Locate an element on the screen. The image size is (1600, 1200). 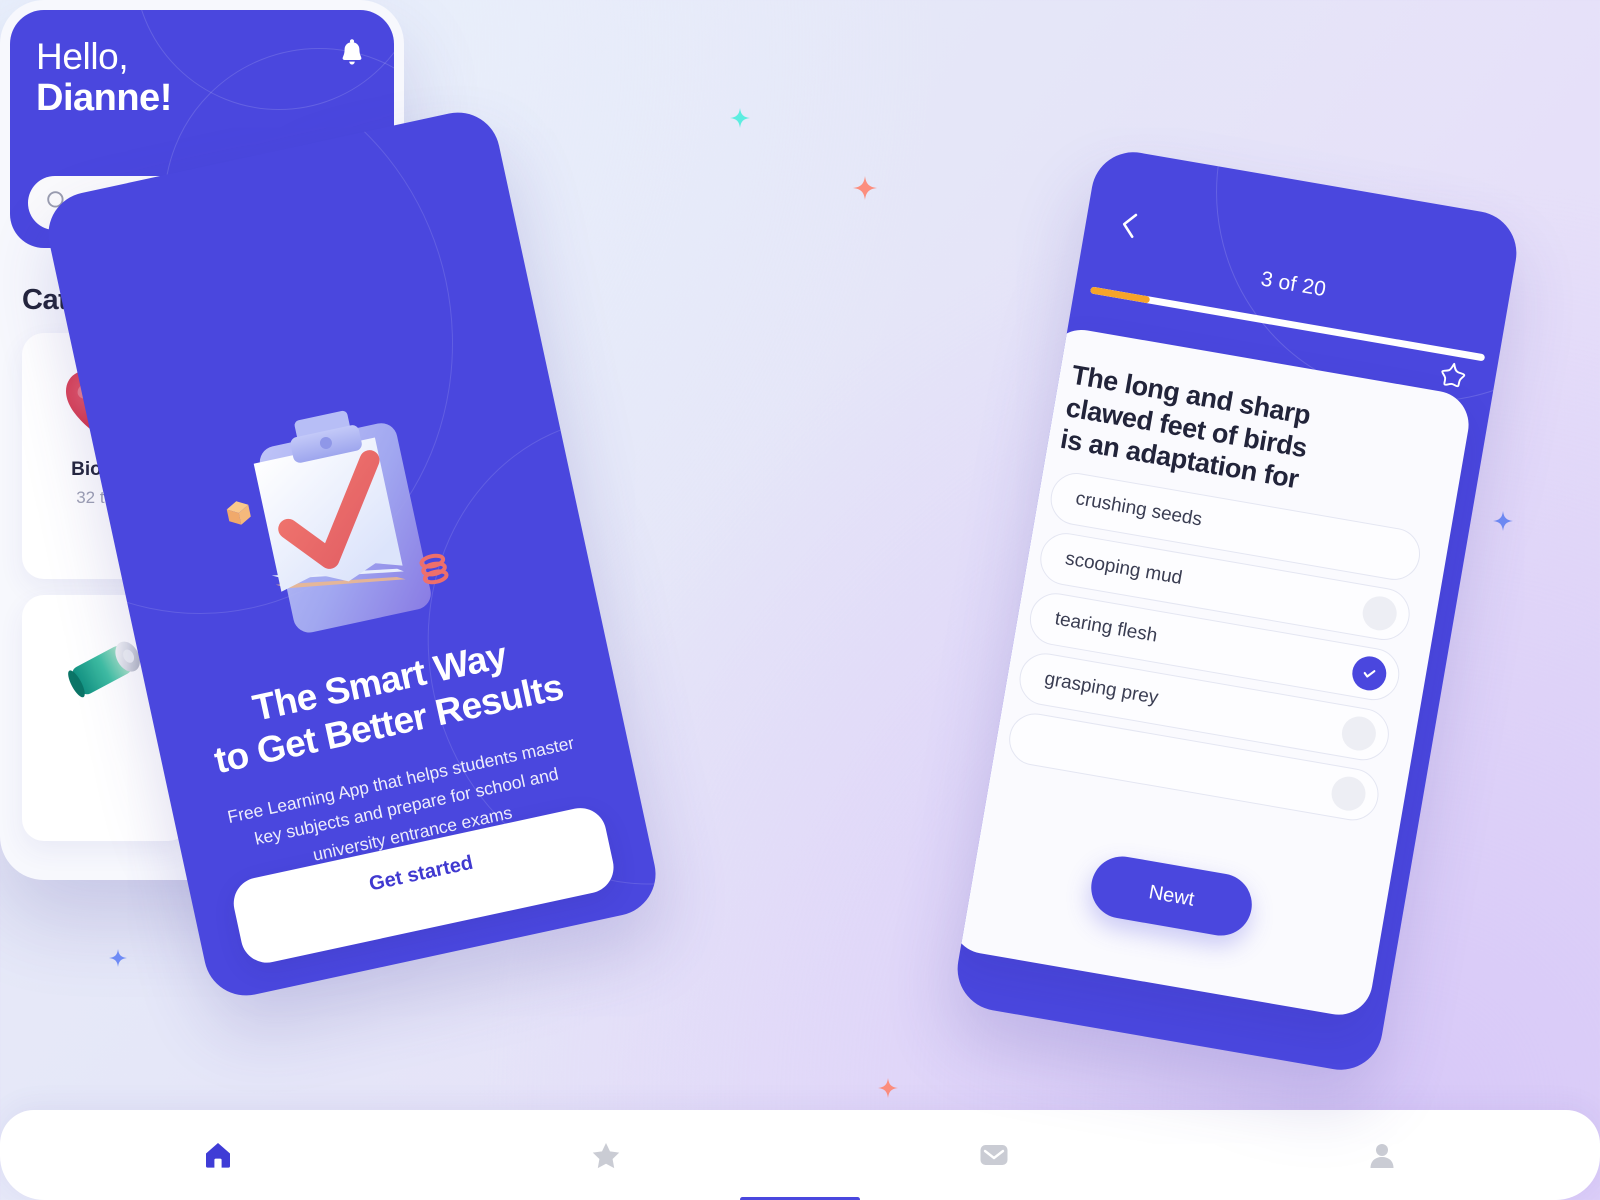
answer-option-label: crushing seeds is located at coordinates (1139, 509).